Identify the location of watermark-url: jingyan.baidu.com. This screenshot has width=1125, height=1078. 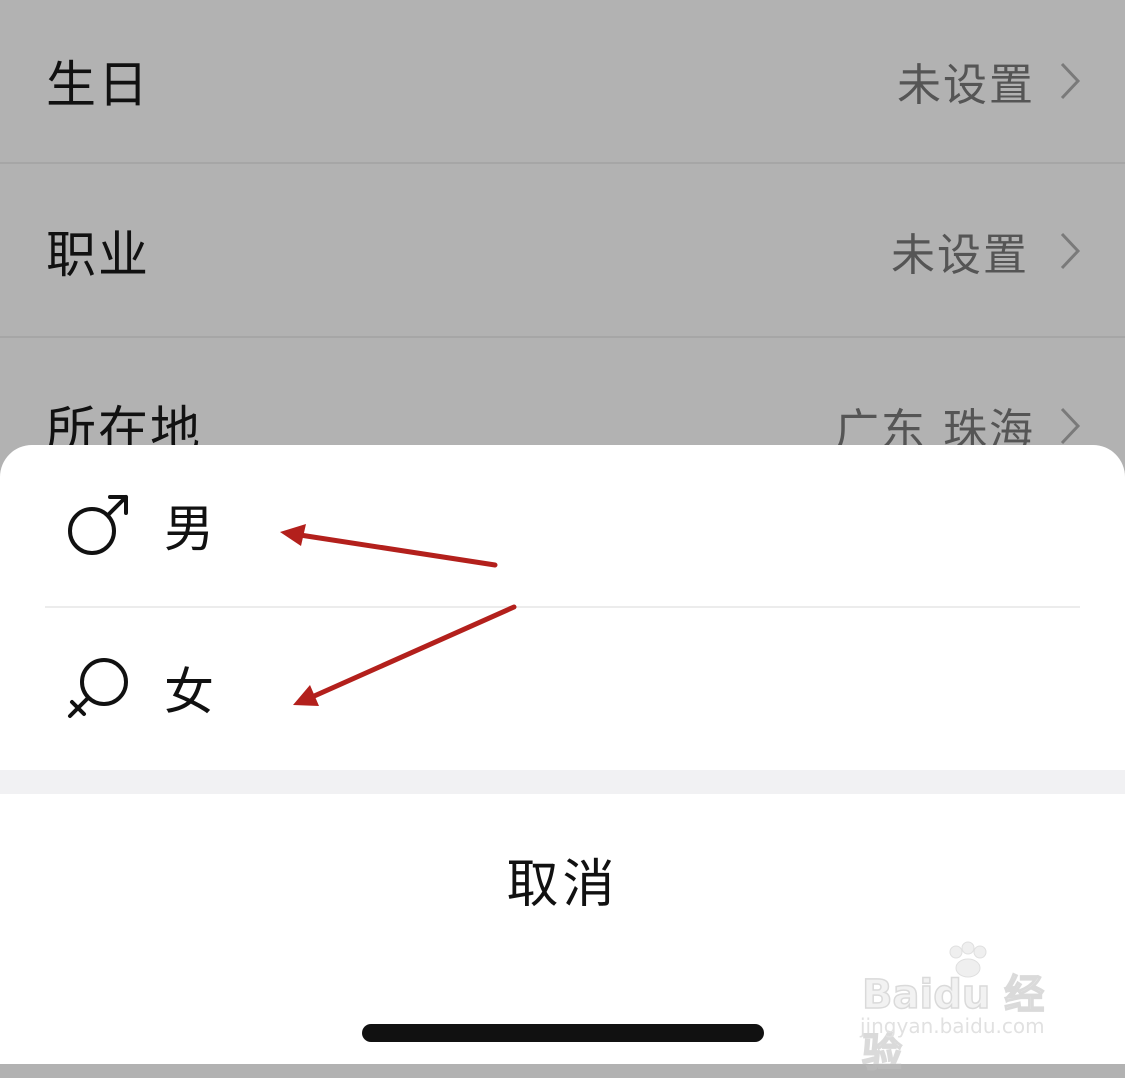
(952, 1026).